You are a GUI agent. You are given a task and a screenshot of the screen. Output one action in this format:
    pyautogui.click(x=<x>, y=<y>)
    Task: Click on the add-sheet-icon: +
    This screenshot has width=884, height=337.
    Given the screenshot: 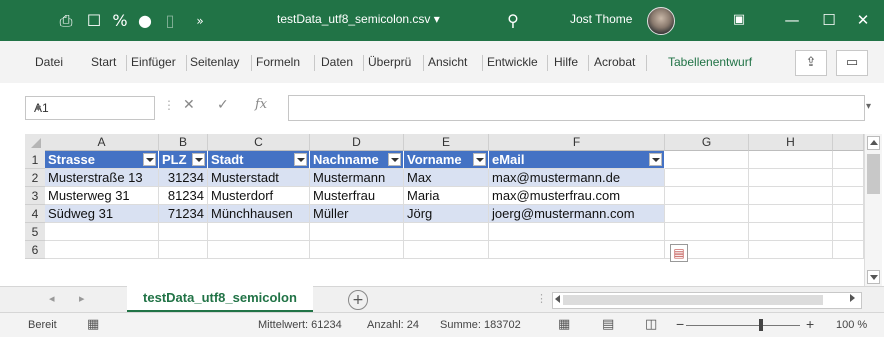 What is the action you would take?
    pyautogui.click(x=358, y=300)
    